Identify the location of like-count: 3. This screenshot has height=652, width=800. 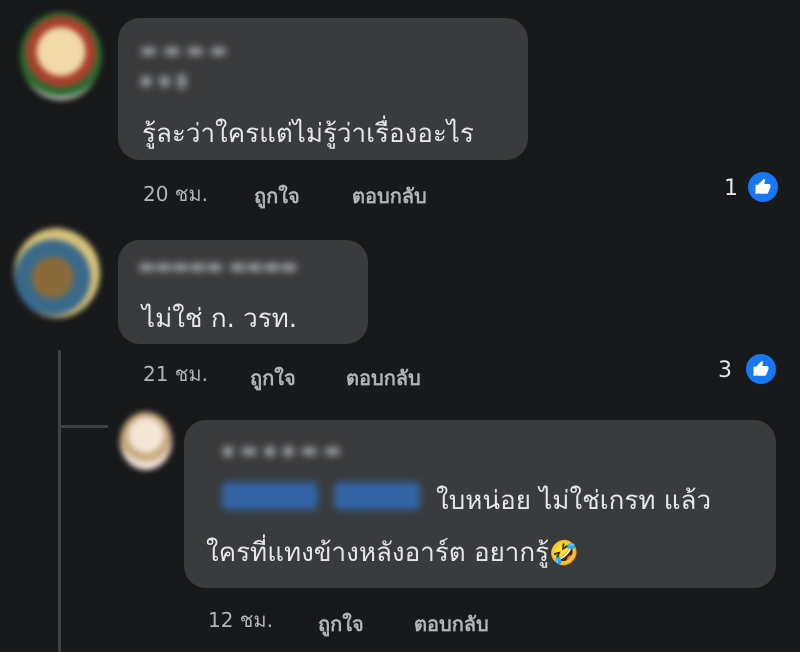
(725, 370).